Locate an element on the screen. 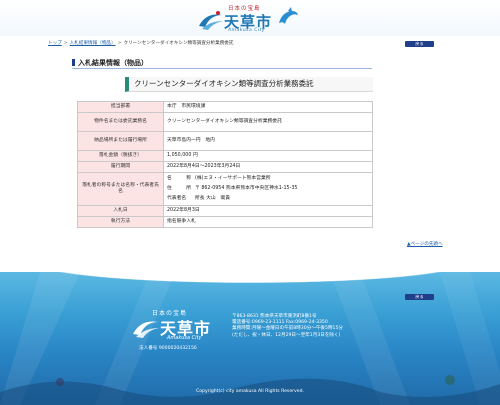 This screenshot has height=405, width=500. site-header: 日本の宝島 天草市 Amakusa City is located at coordinates (250, 18).